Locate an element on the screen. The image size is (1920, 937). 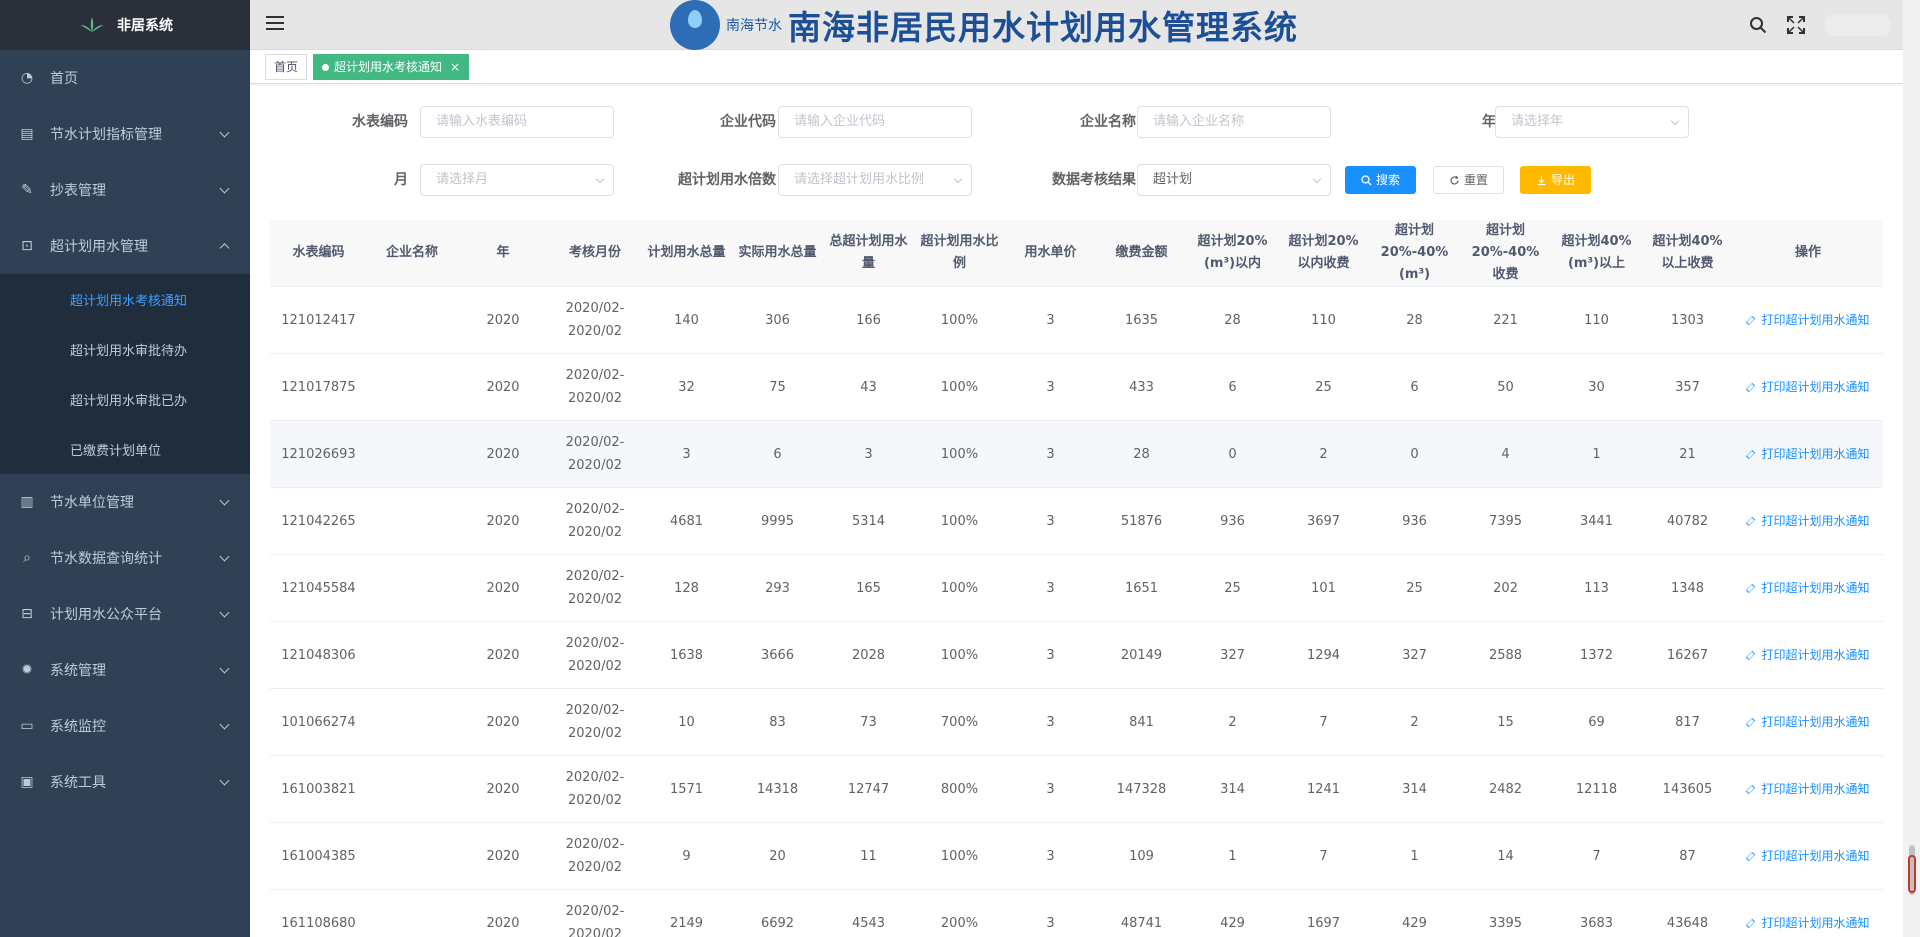
sidebar-item-label: 首页 is located at coordinates (64, 79).